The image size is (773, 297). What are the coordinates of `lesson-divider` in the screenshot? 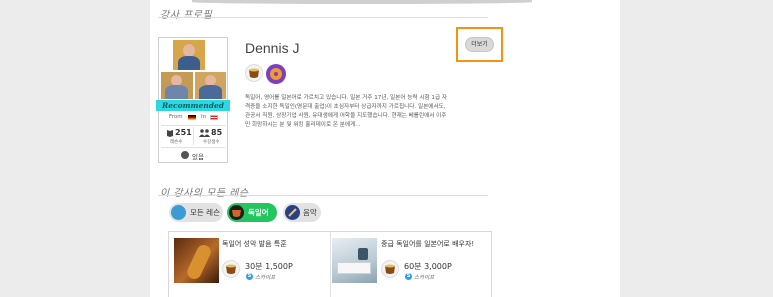 It's located at (330, 264).